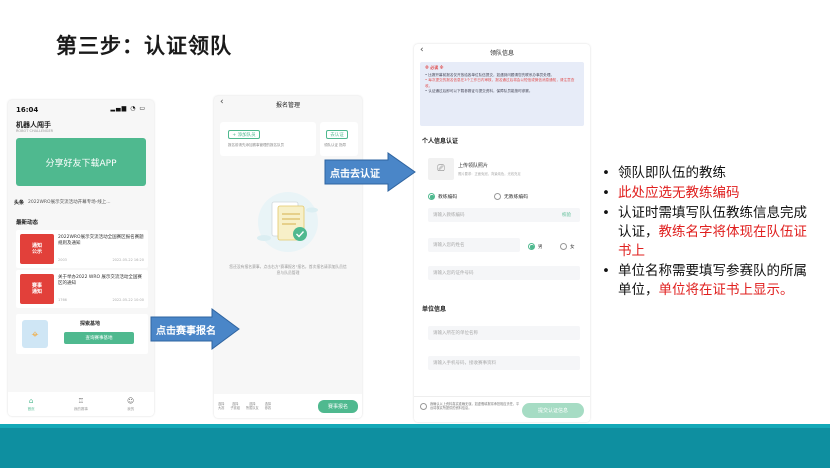  I want to click on add-member-button: + 添加队员, so click(244, 134).